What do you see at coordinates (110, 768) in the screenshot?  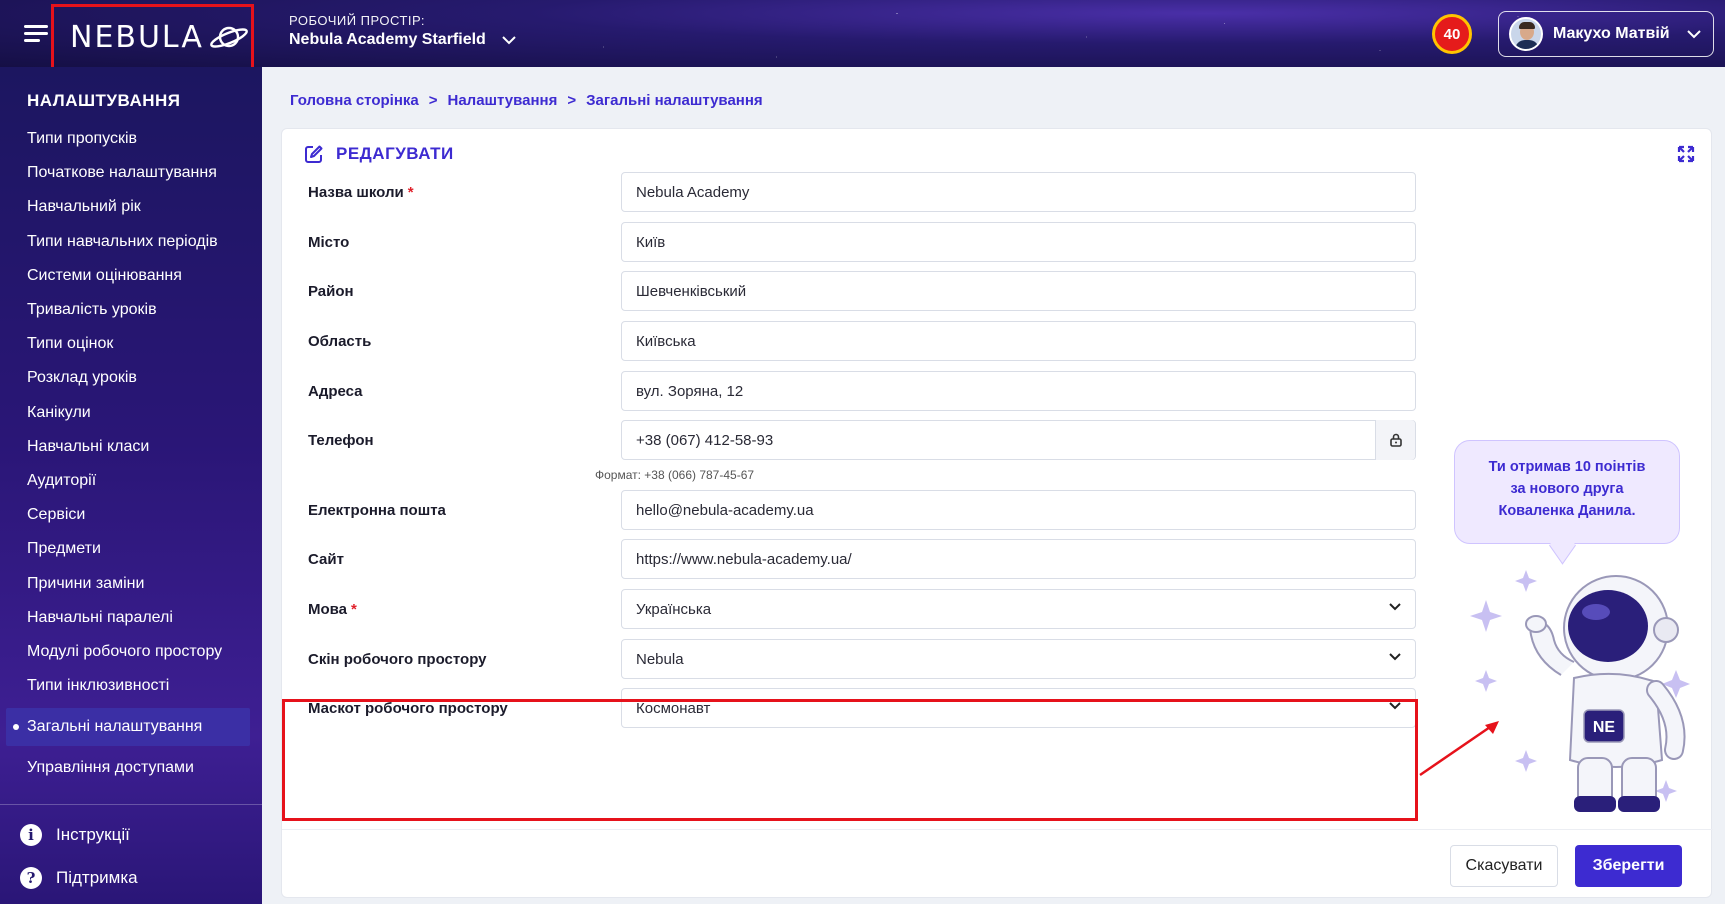 I see `sidebar-item-label: Управління доступами` at bounding box center [110, 768].